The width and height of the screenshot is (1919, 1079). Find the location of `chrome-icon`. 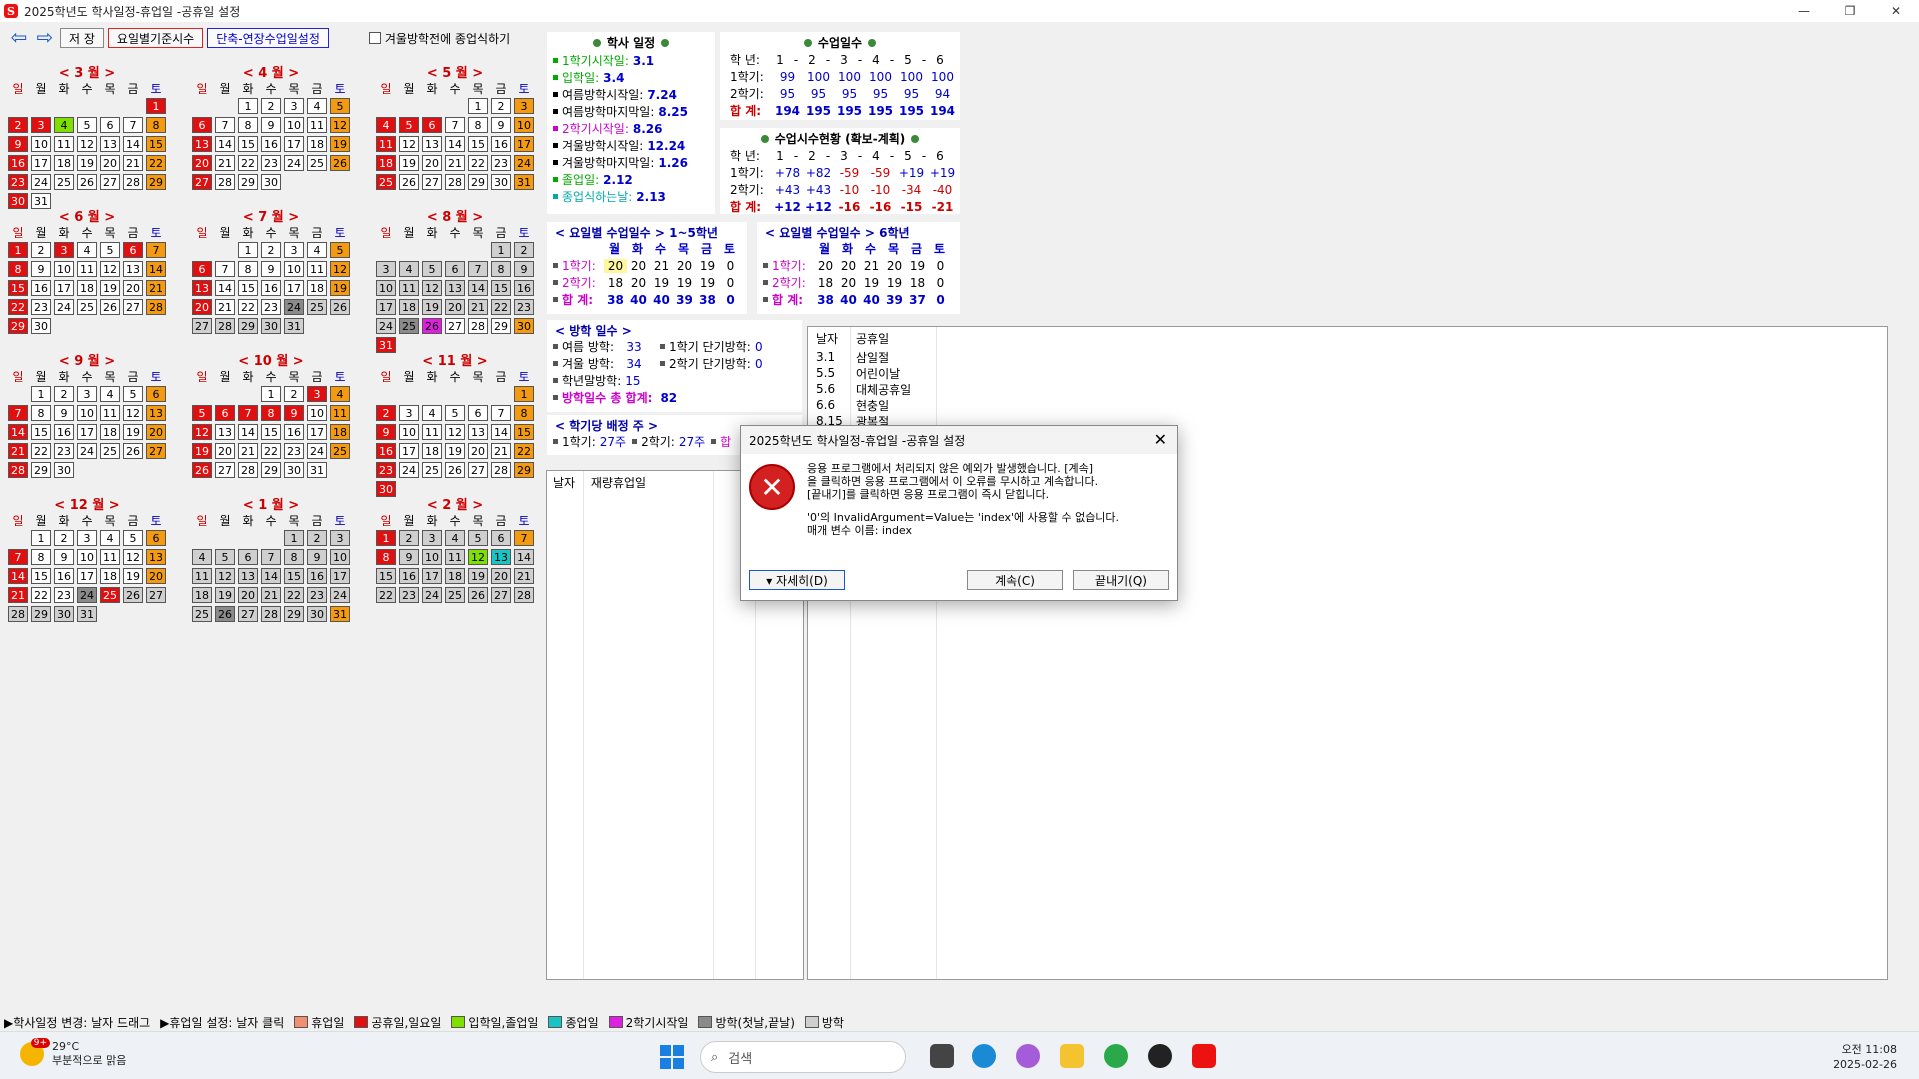

chrome-icon is located at coordinates (1116, 1056).